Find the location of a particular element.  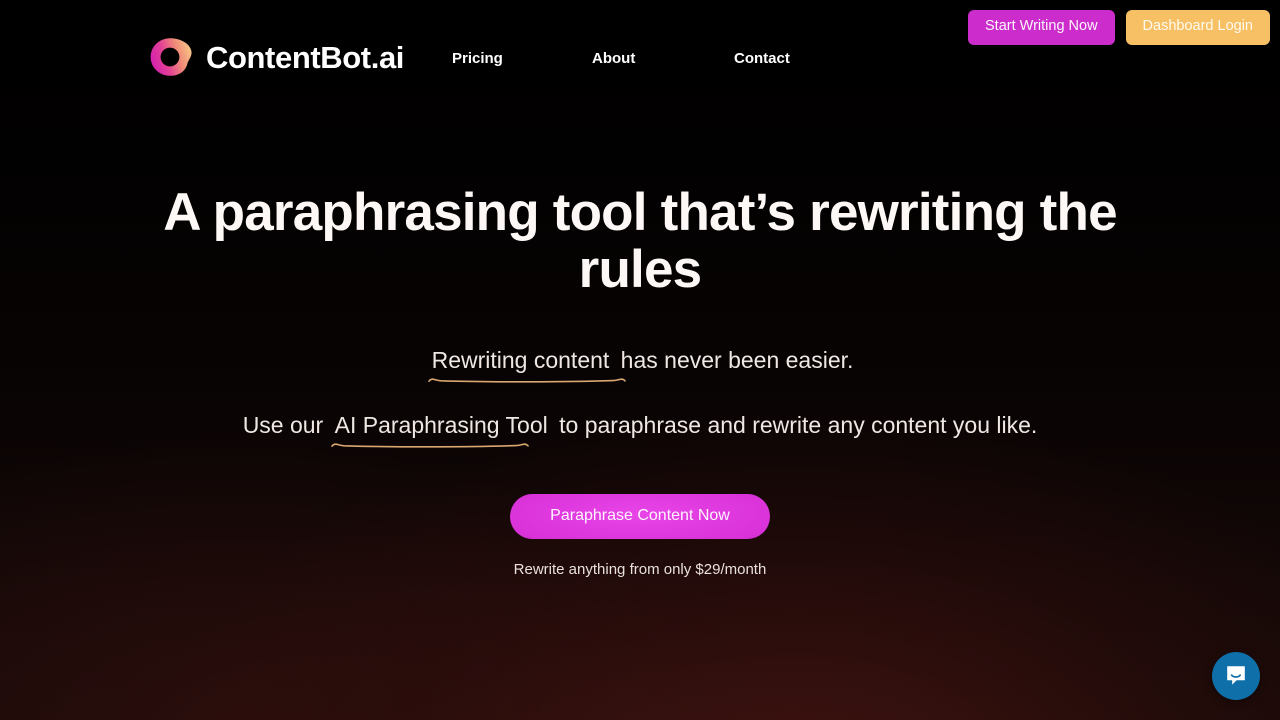

main-navigation: Pricing About Contact is located at coordinates (643, 58).